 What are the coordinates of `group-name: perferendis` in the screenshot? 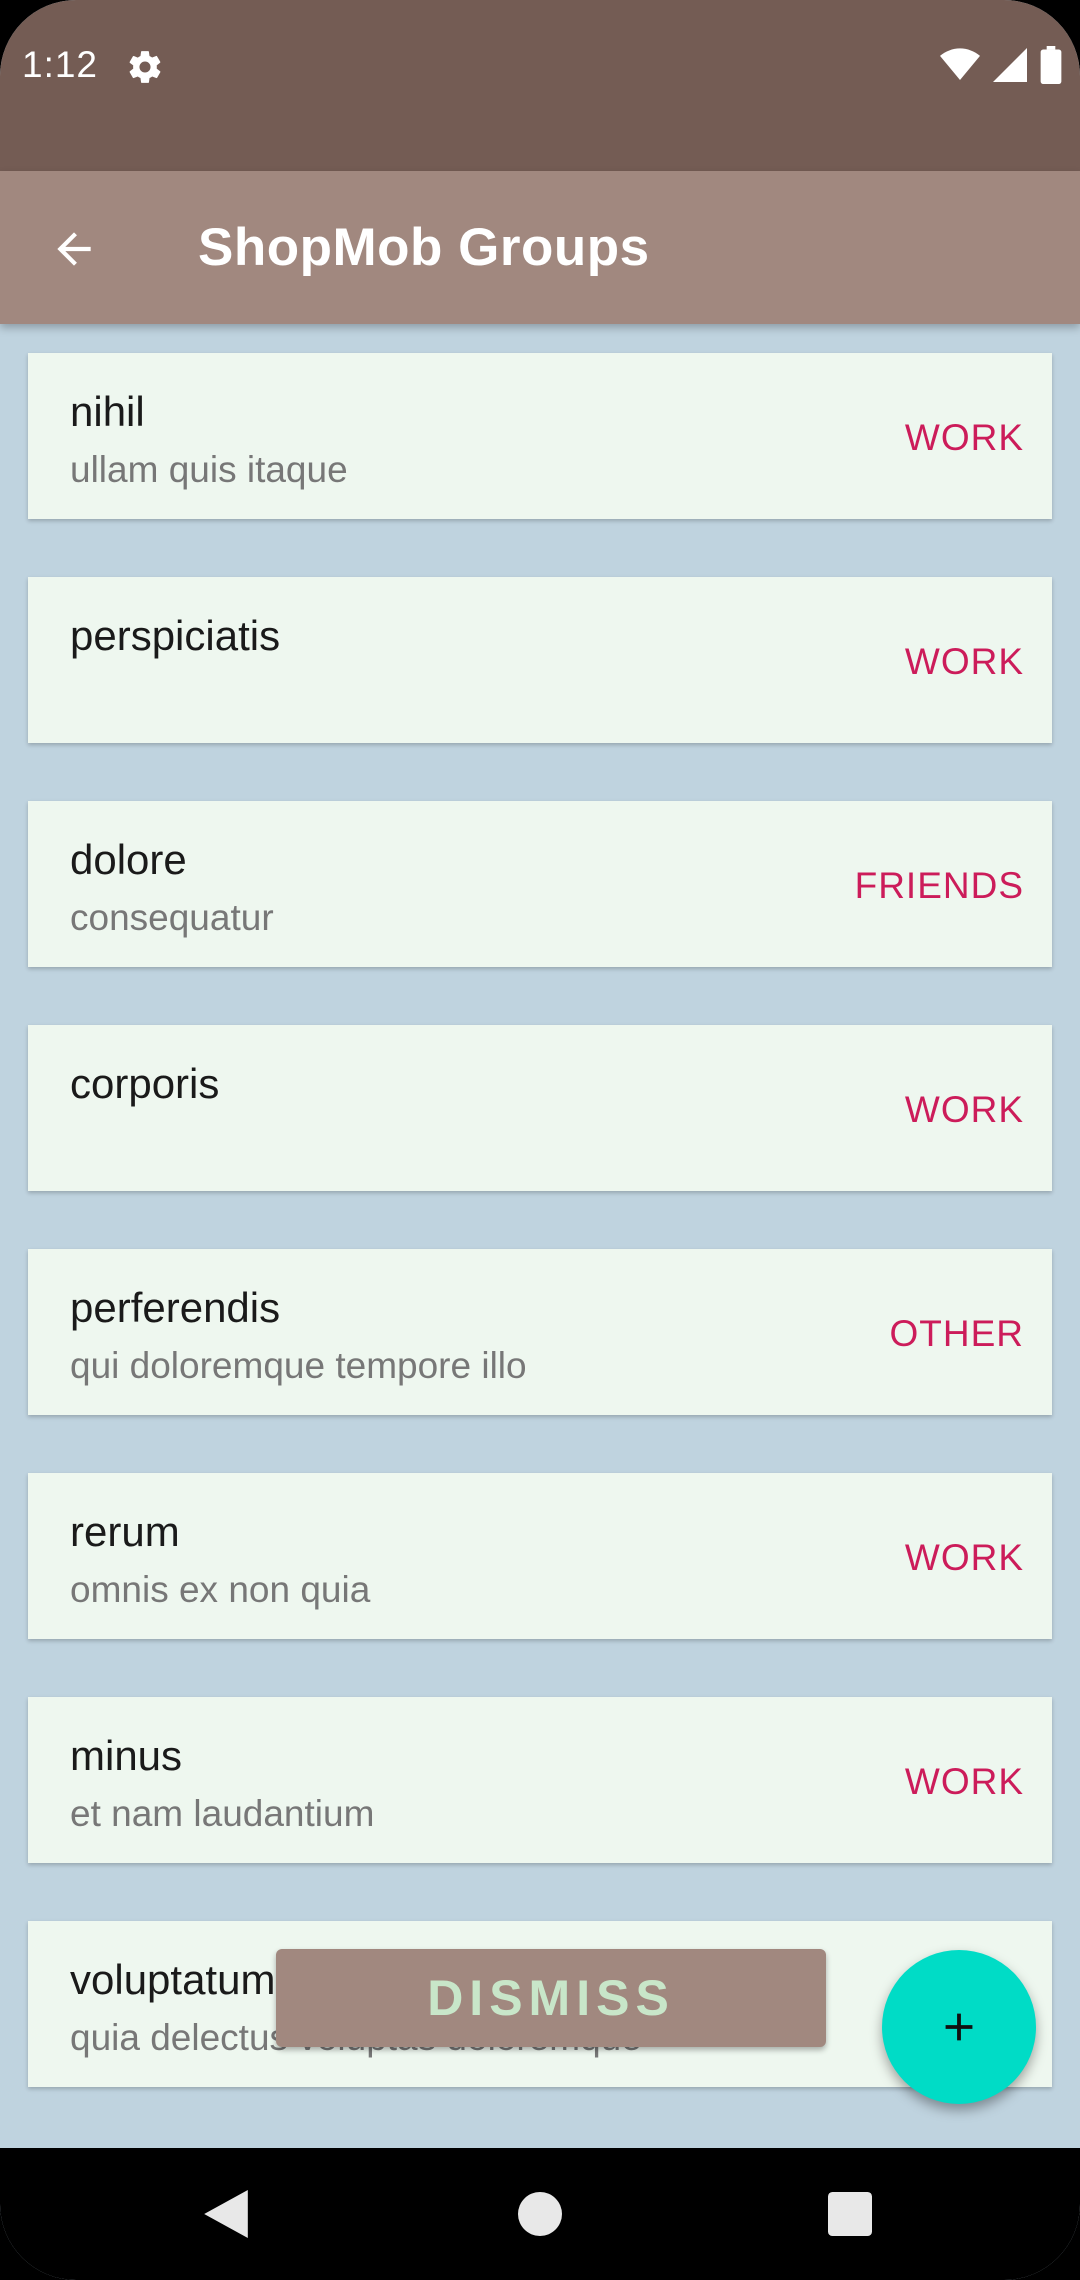 It's located at (175, 1307).